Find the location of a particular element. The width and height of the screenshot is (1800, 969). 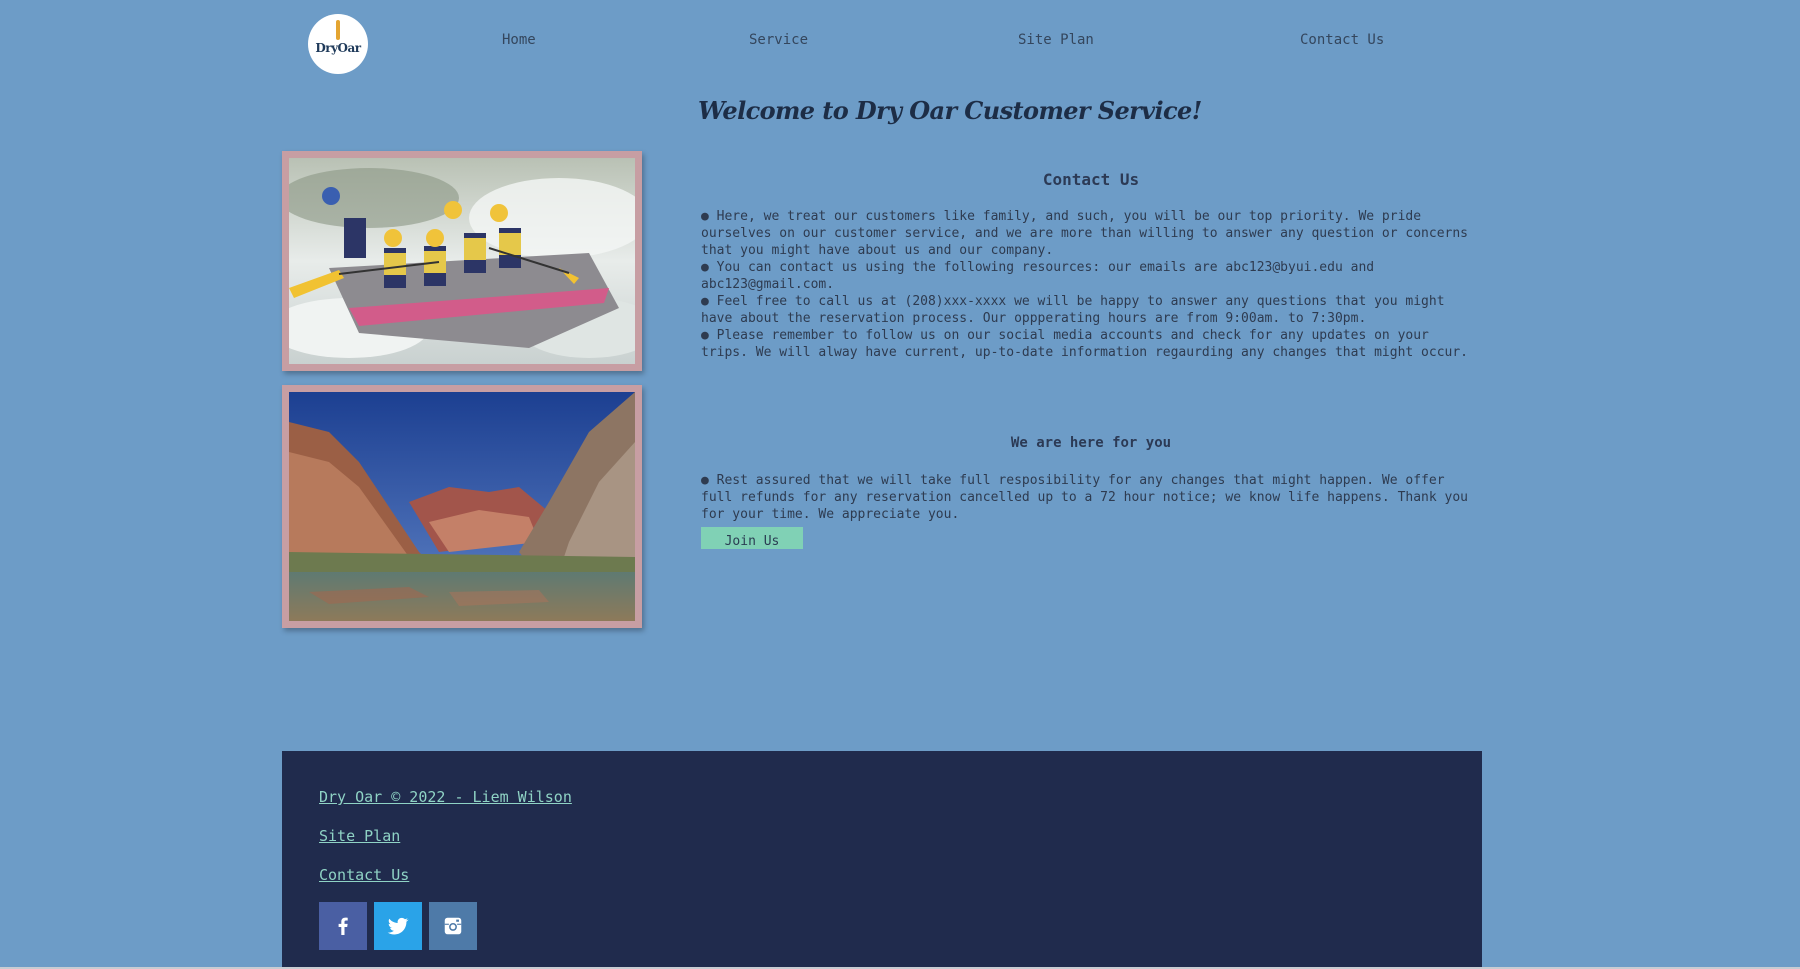

rafting-photo-frame is located at coordinates (462, 261).